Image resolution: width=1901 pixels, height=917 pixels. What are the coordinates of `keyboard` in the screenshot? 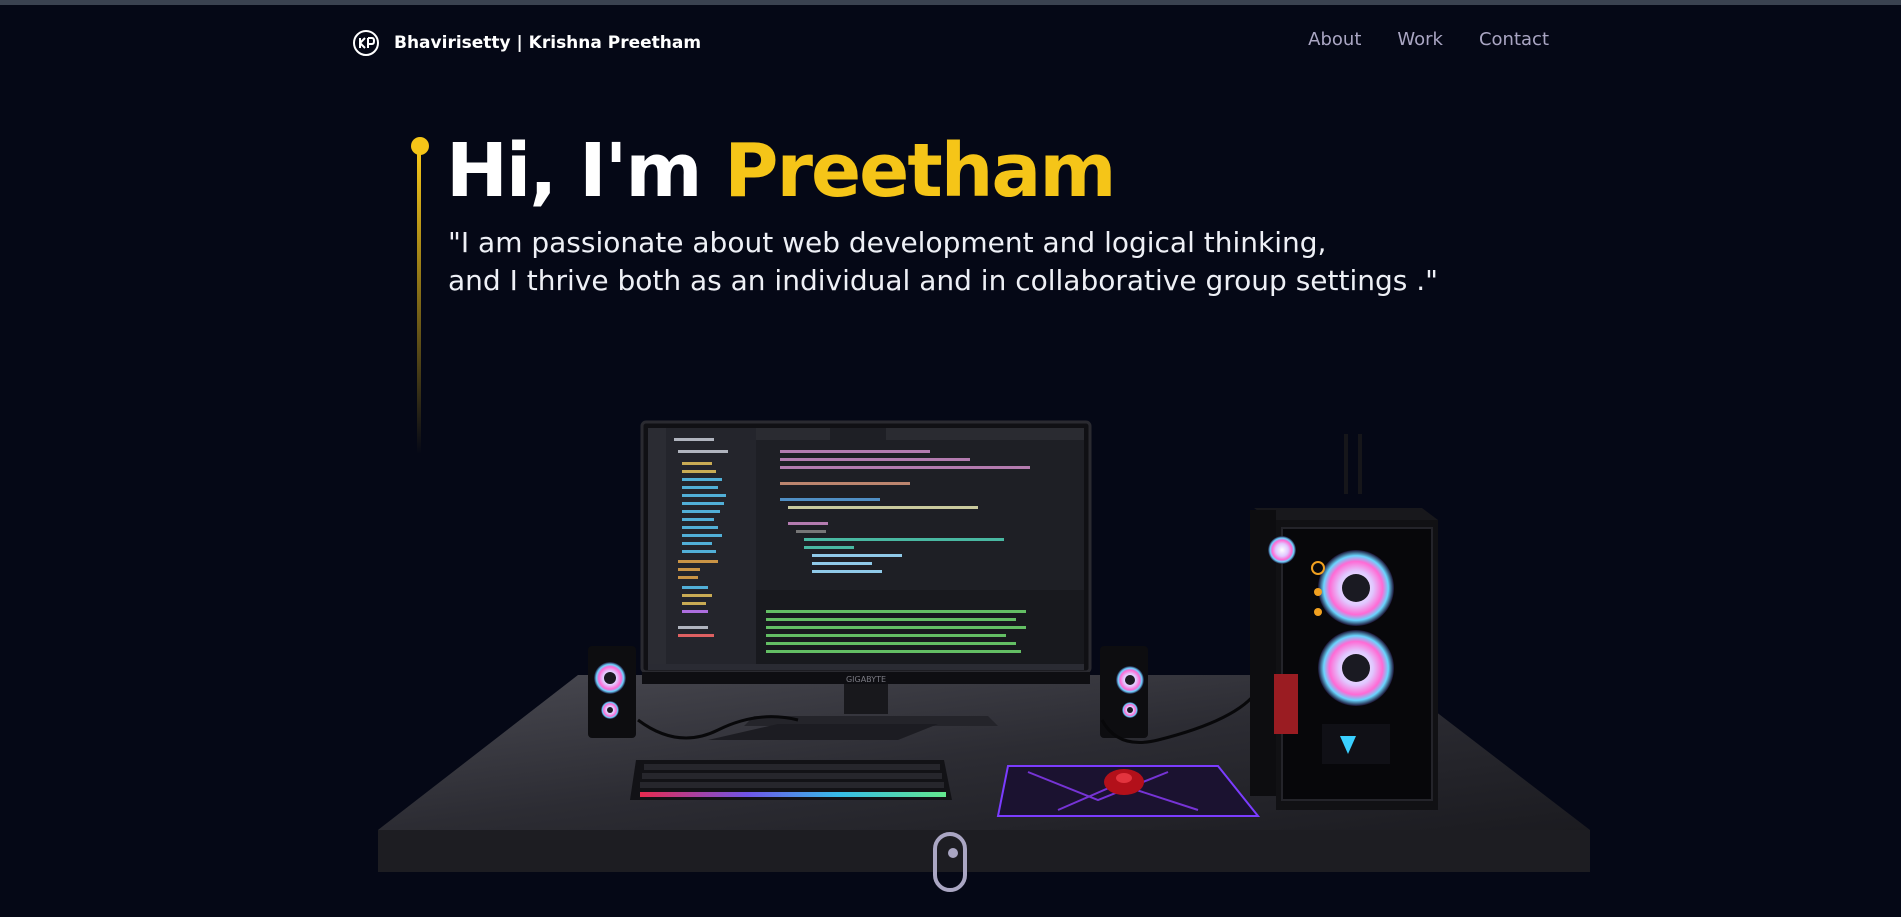 It's located at (791, 780).